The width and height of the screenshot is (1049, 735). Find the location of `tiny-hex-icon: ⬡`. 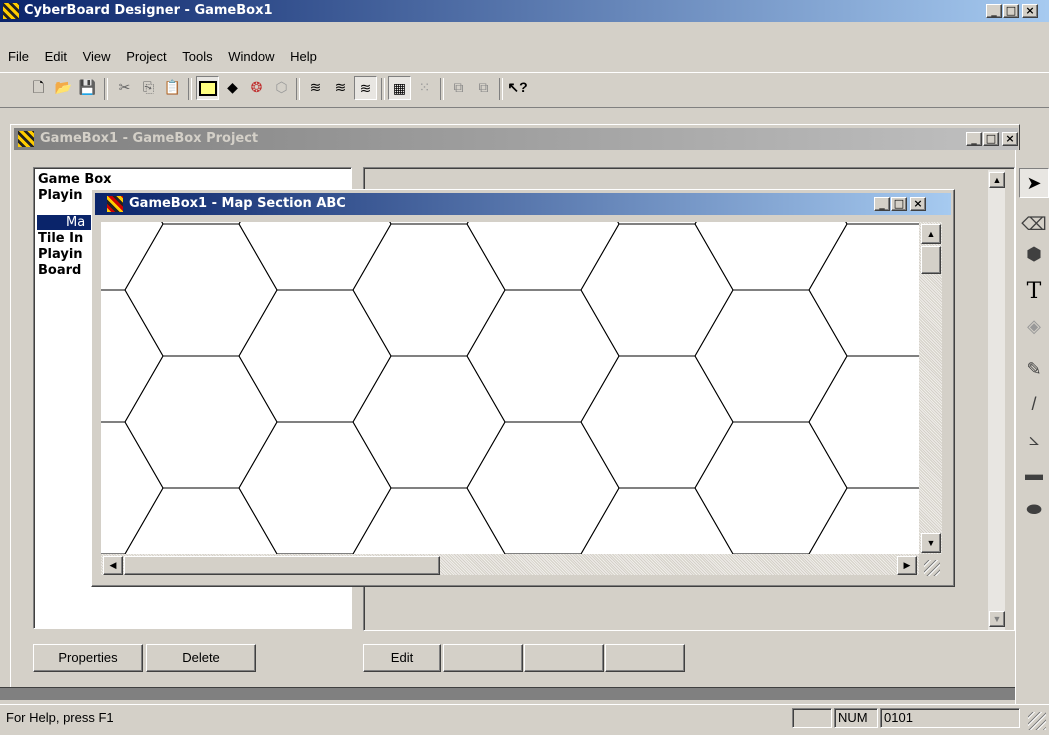

tiny-hex-icon: ⬡ is located at coordinates (281, 88).